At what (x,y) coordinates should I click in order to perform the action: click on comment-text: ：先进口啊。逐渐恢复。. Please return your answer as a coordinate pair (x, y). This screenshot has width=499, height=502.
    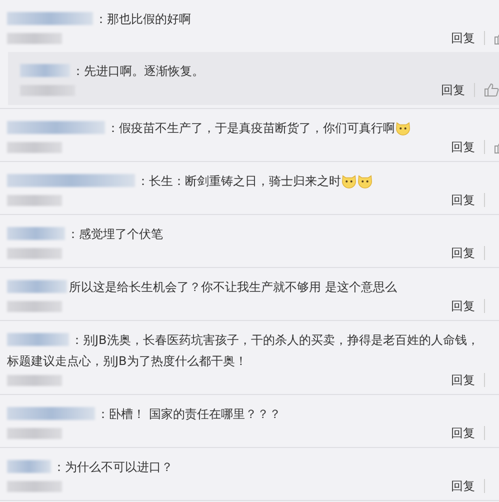
    Looking at the image, I should click on (138, 71).